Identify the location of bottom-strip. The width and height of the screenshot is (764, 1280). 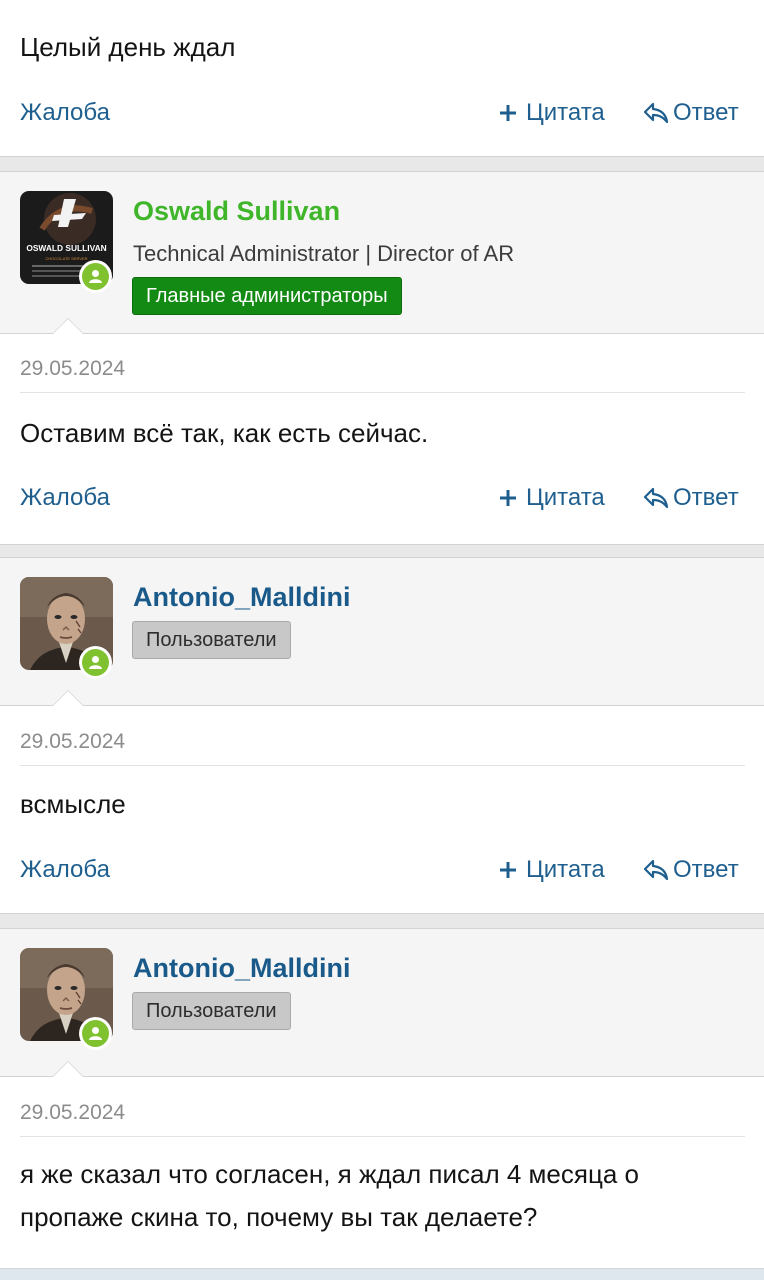
(382, 1274).